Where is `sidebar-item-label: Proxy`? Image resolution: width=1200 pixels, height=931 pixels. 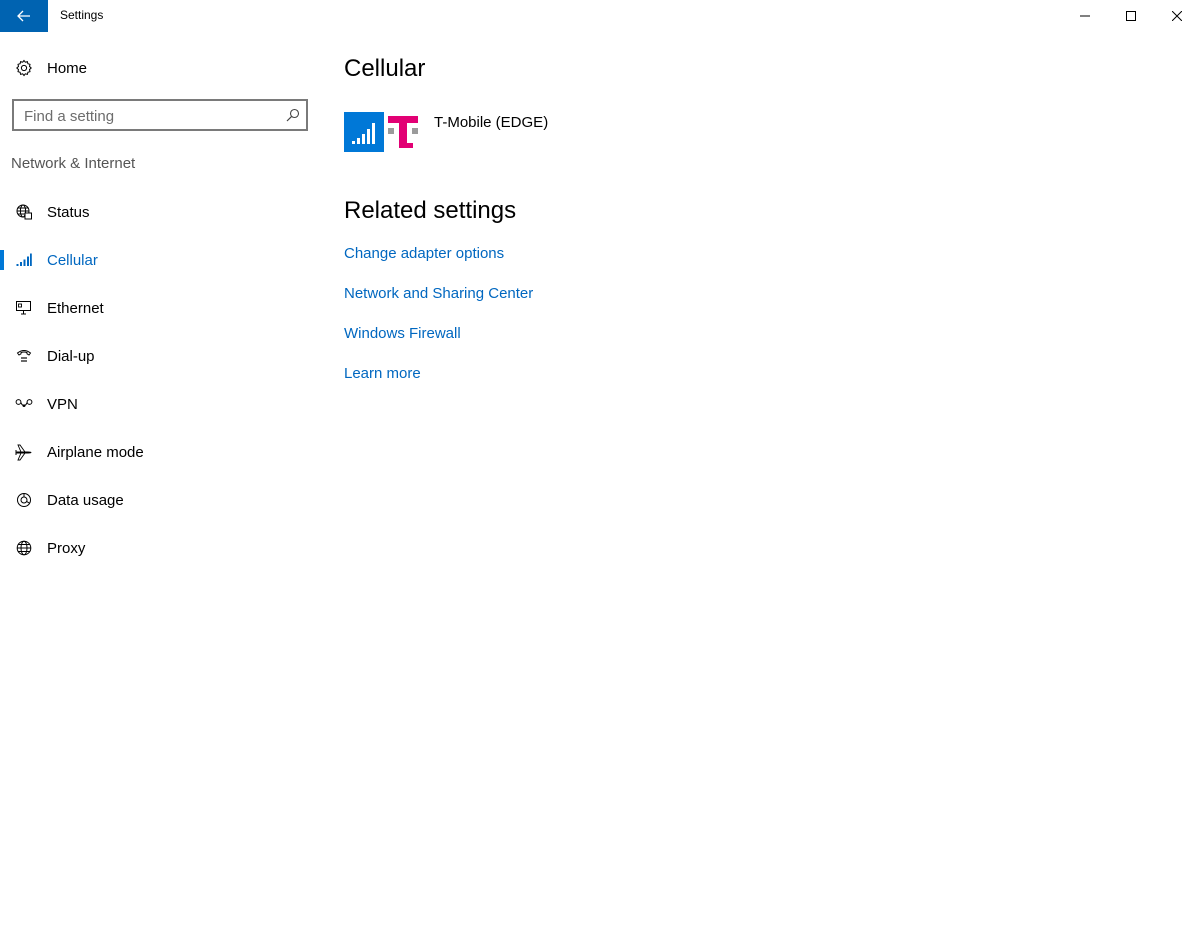
sidebar-item-label: Proxy is located at coordinates (66, 548).